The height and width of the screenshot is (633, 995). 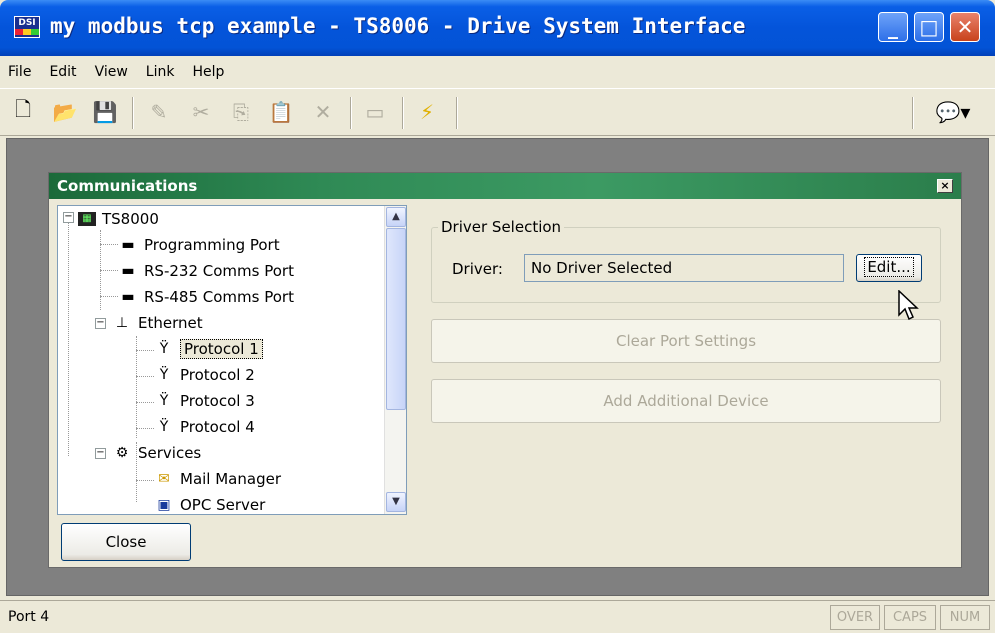 What do you see at coordinates (908, 305) in the screenshot?
I see `mouse-cursor-icon` at bounding box center [908, 305].